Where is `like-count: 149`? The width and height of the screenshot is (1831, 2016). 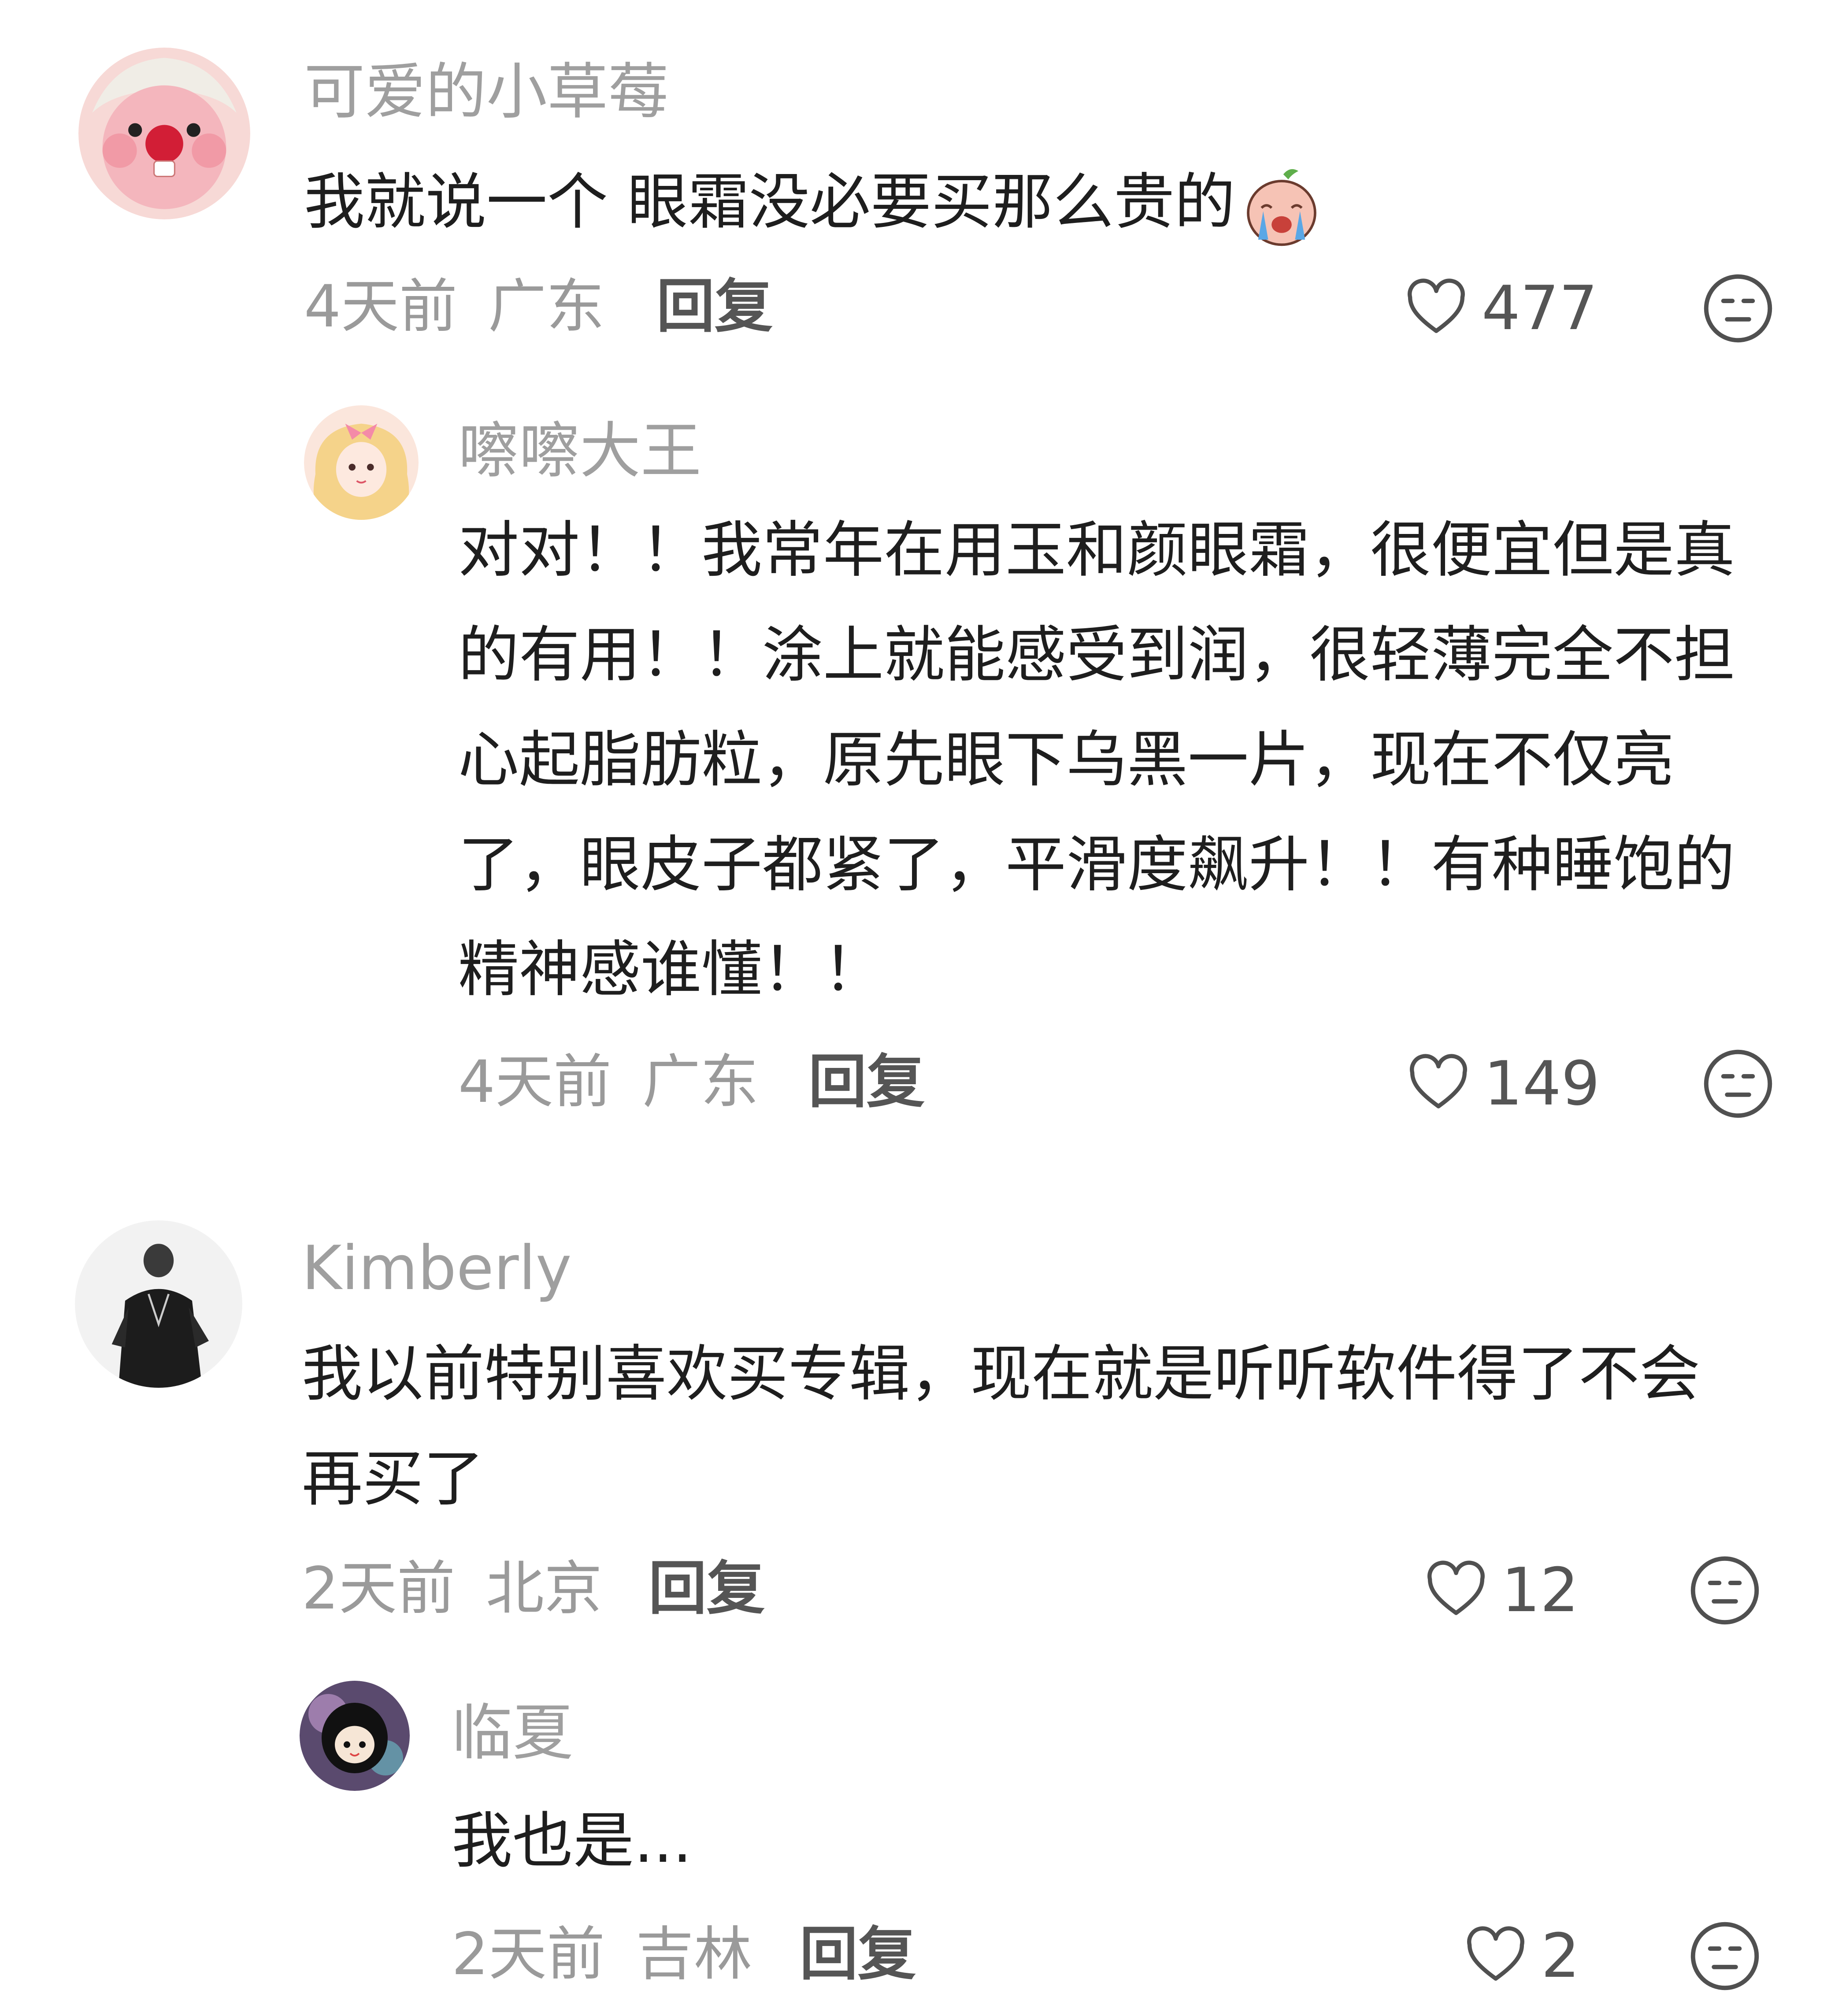
like-count: 149 is located at coordinates (1542, 1083).